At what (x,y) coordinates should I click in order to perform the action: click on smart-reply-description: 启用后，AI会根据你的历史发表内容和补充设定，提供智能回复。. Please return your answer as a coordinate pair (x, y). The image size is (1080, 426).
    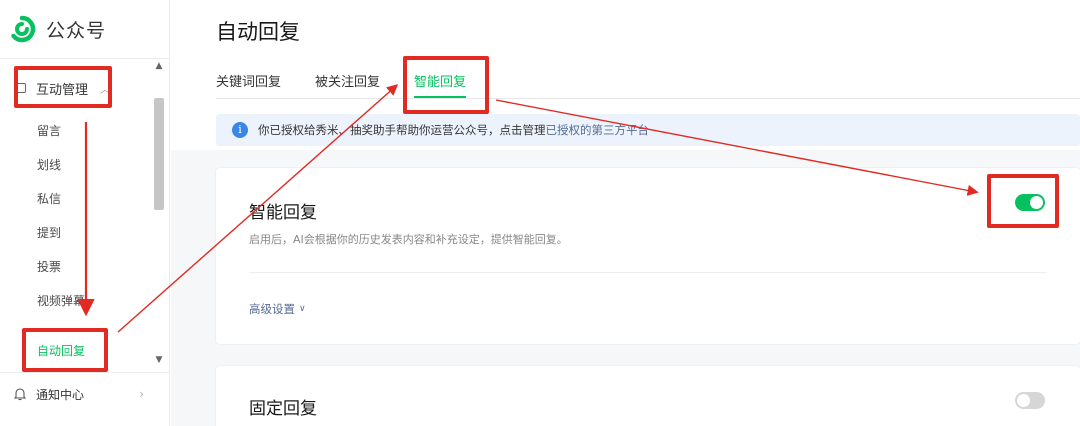
    Looking at the image, I should click on (408, 239).